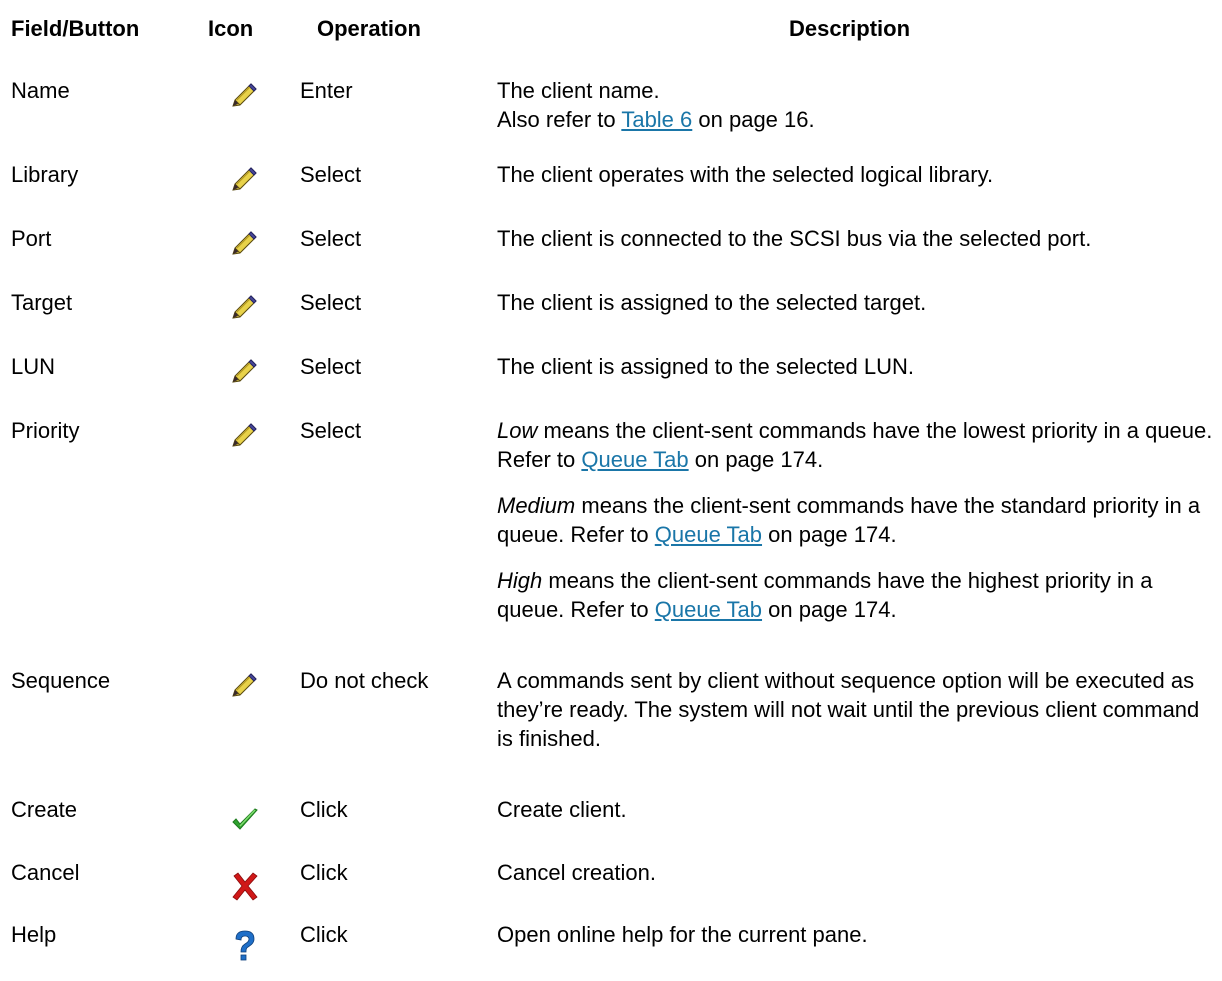 This screenshot has height=981, width=1222. I want to click on header-description: Description, so click(850, 28).